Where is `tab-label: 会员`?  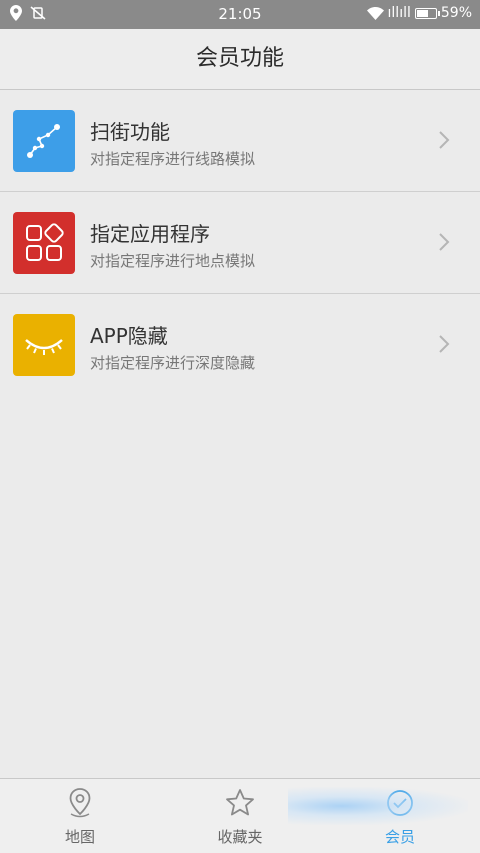 tab-label: 会员 is located at coordinates (399, 837).